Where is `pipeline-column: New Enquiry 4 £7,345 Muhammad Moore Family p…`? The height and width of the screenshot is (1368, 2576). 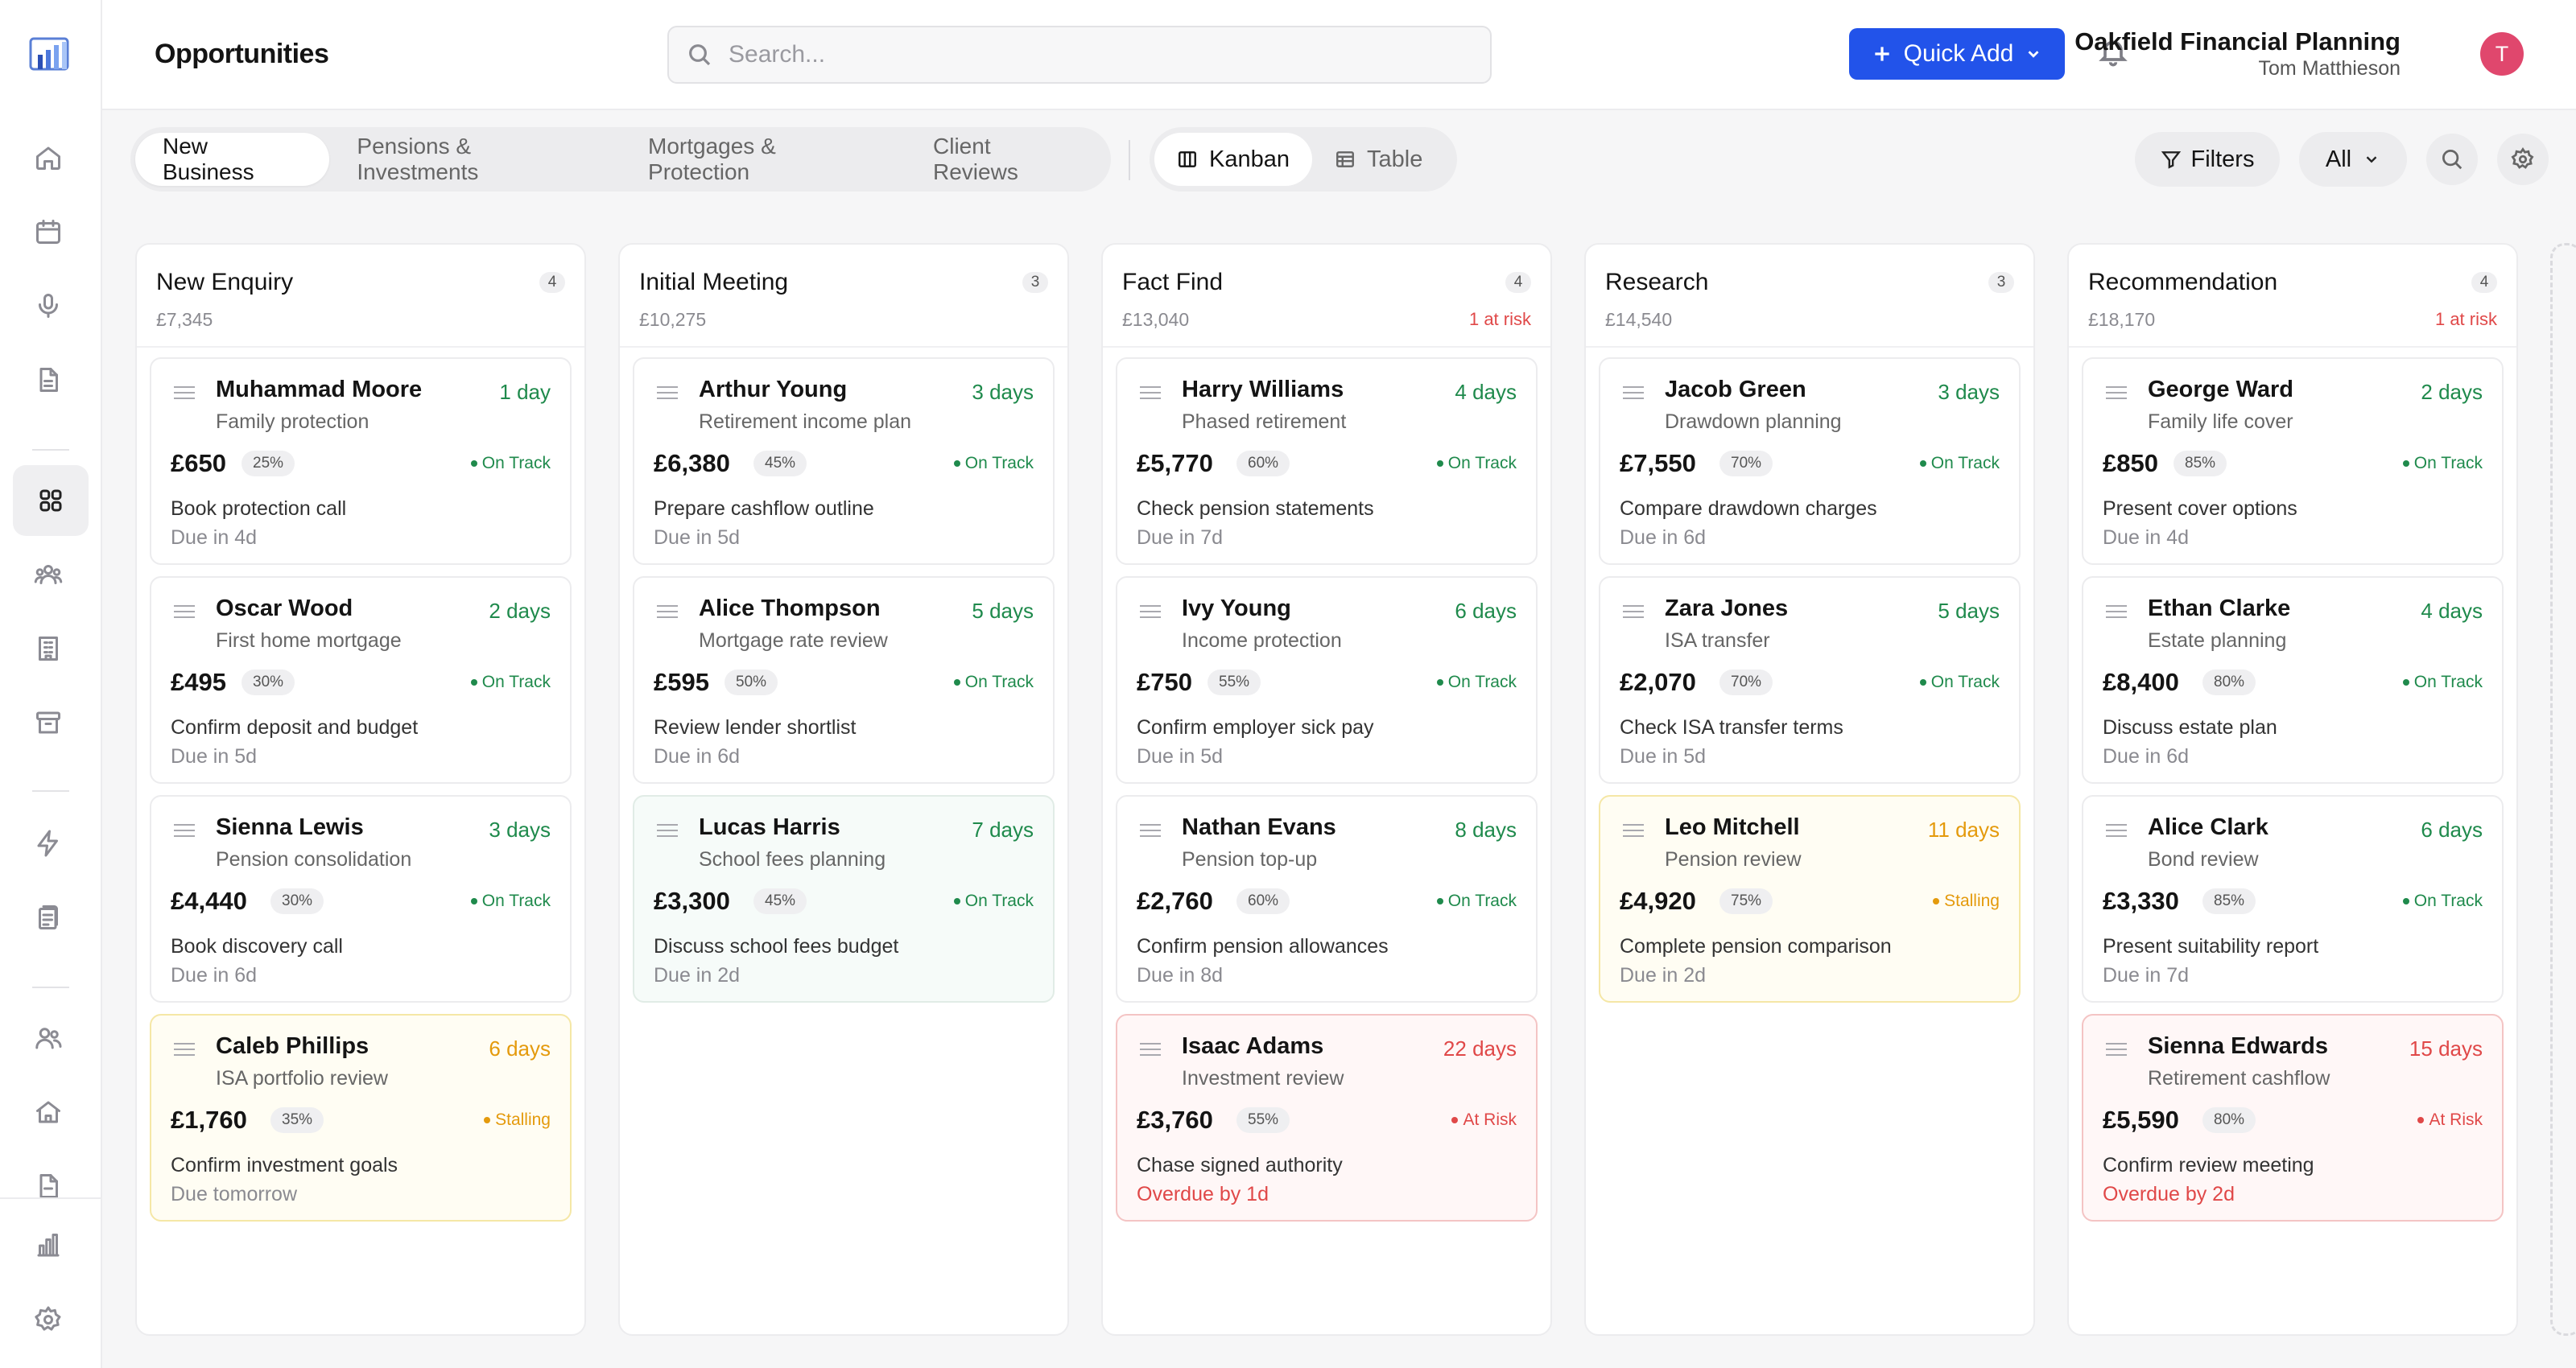
pipeline-column: New Enquiry 4 £7,345 Muhammad Moore Family p… is located at coordinates (360, 789).